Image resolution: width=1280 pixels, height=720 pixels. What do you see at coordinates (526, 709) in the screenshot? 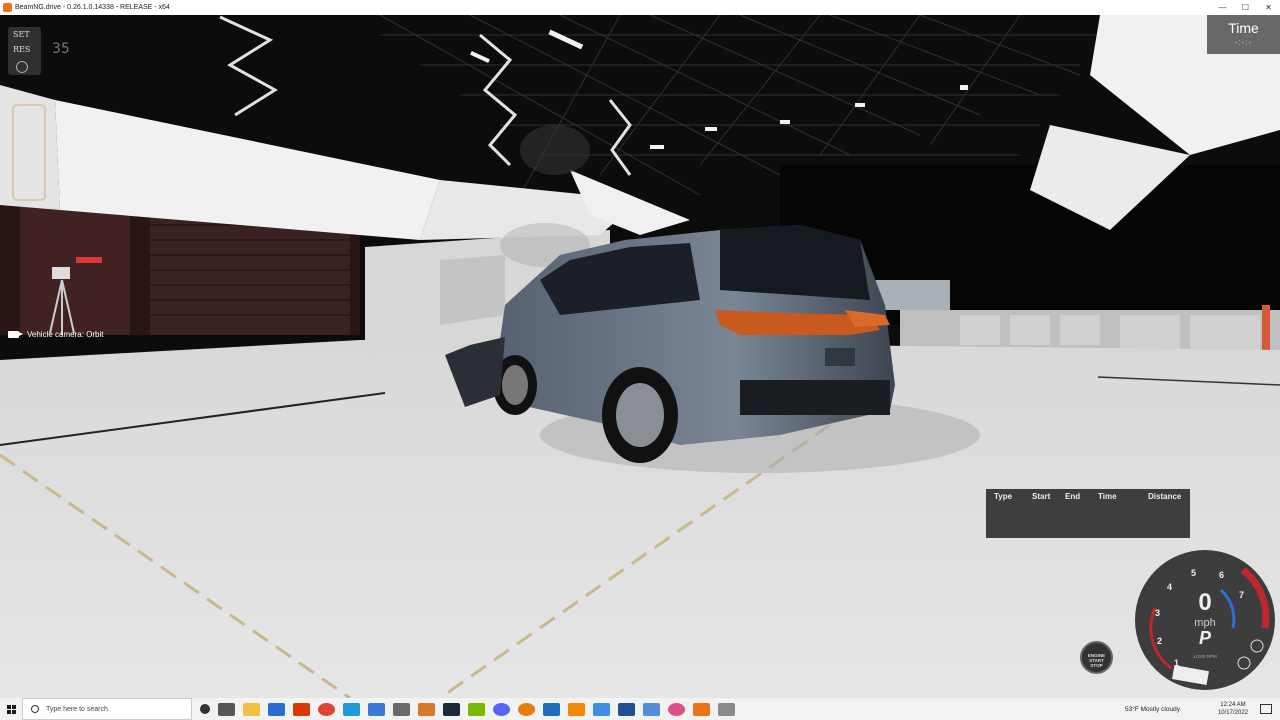
I see `blender-icon` at bounding box center [526, 709].